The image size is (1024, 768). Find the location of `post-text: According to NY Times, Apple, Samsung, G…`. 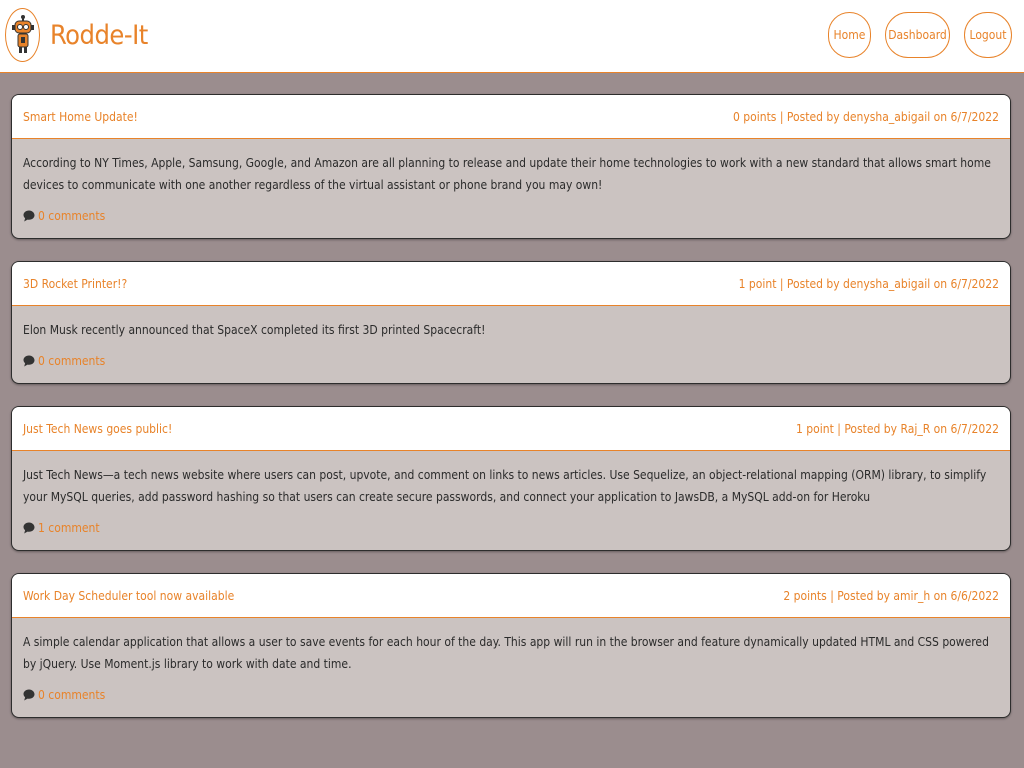

post-text: According to NY Times, Apple, Samsung, G… is located at coordinates (507, 174).